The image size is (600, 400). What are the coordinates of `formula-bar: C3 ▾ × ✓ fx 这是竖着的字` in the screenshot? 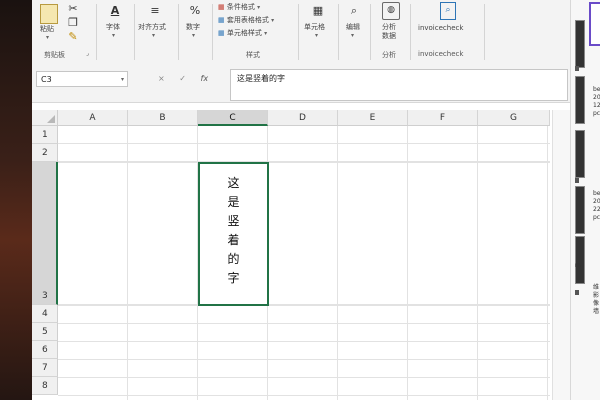 It's located at (301, 84).